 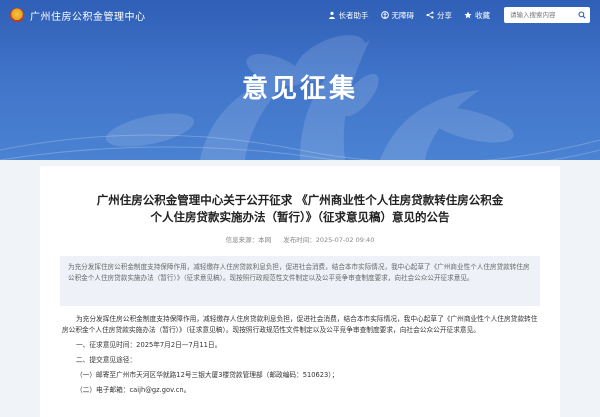 What do you see at coordinates (444, 15) in the screenshot?
I see `share-label: 分享` at bounding box center [444, 15].